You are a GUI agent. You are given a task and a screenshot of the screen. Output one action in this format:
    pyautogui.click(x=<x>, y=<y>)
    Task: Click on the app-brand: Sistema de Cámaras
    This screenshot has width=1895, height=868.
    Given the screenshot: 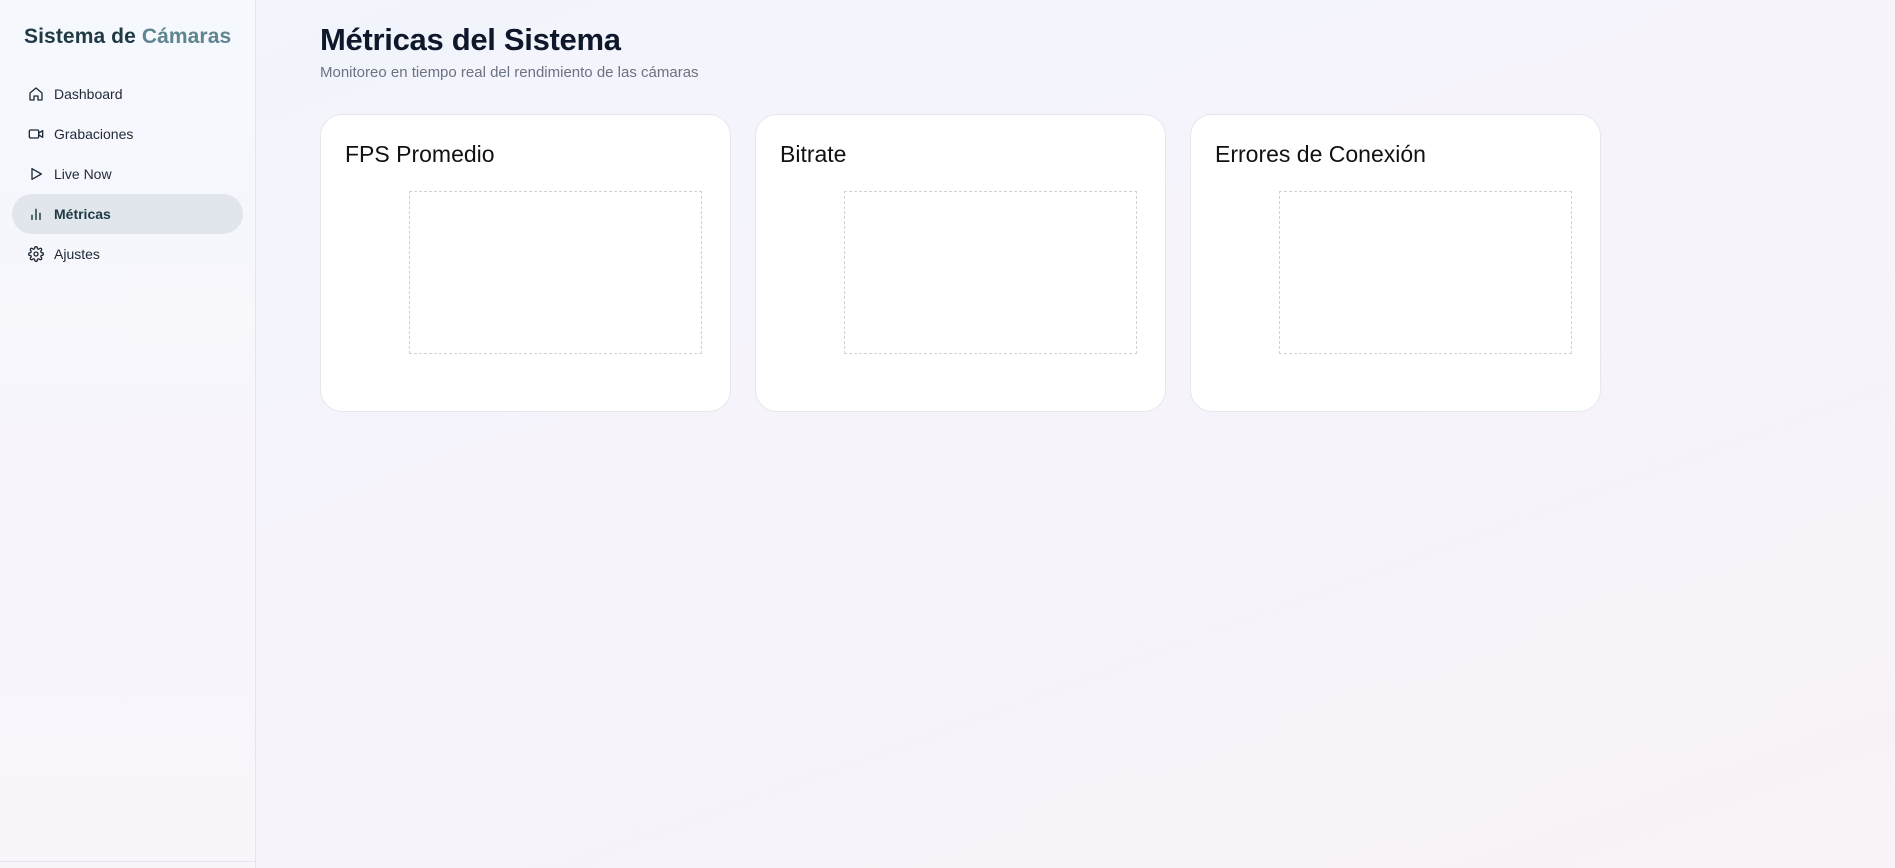 What is the action you would take?
    pyautogui.click(x=127, y=37)
    